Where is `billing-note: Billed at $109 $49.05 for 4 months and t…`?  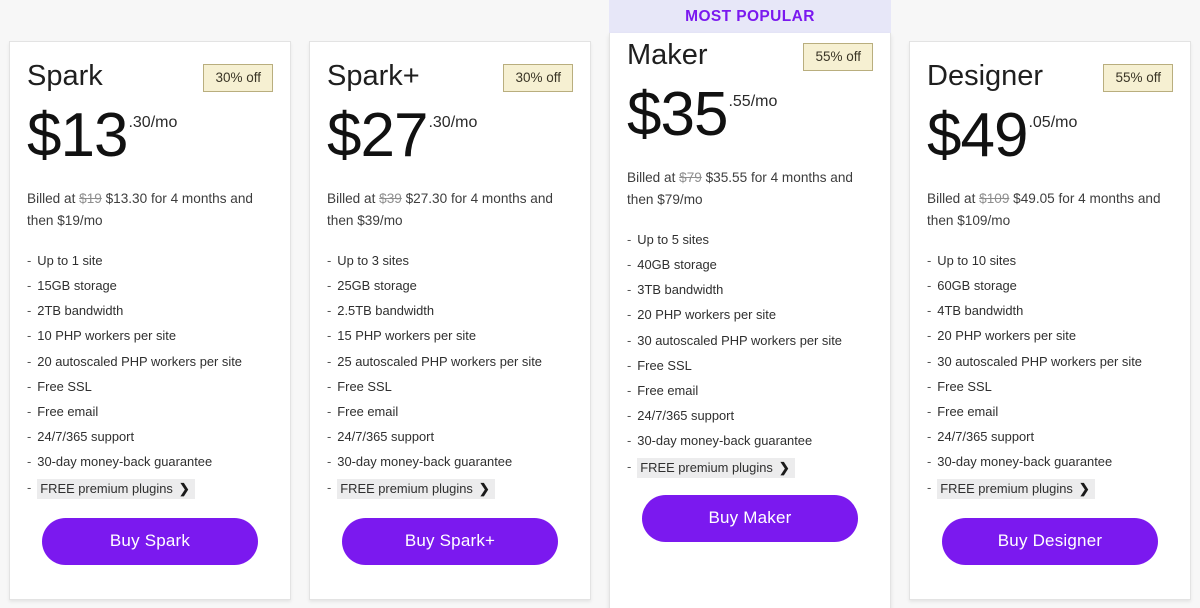 billing-note: Billed at $109 $49.05 for 4 months and t… is located at coordinates (1050, 210).